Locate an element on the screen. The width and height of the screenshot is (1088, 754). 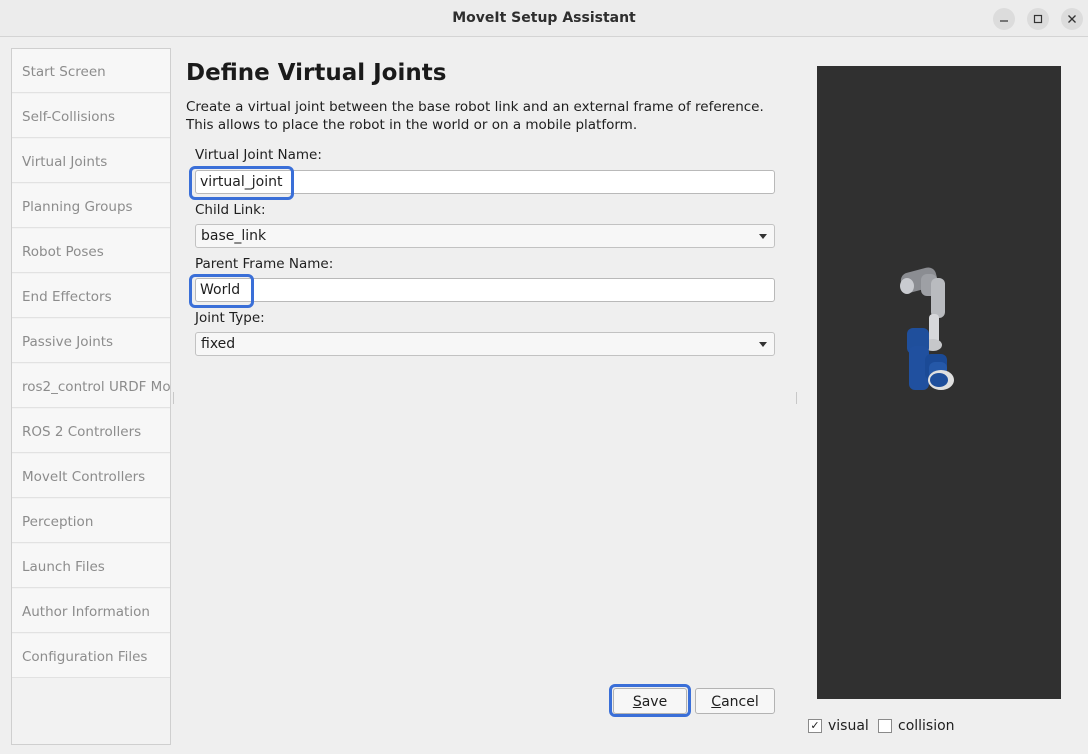
virtual-joint-name-input is located at coordinates (485, 182).